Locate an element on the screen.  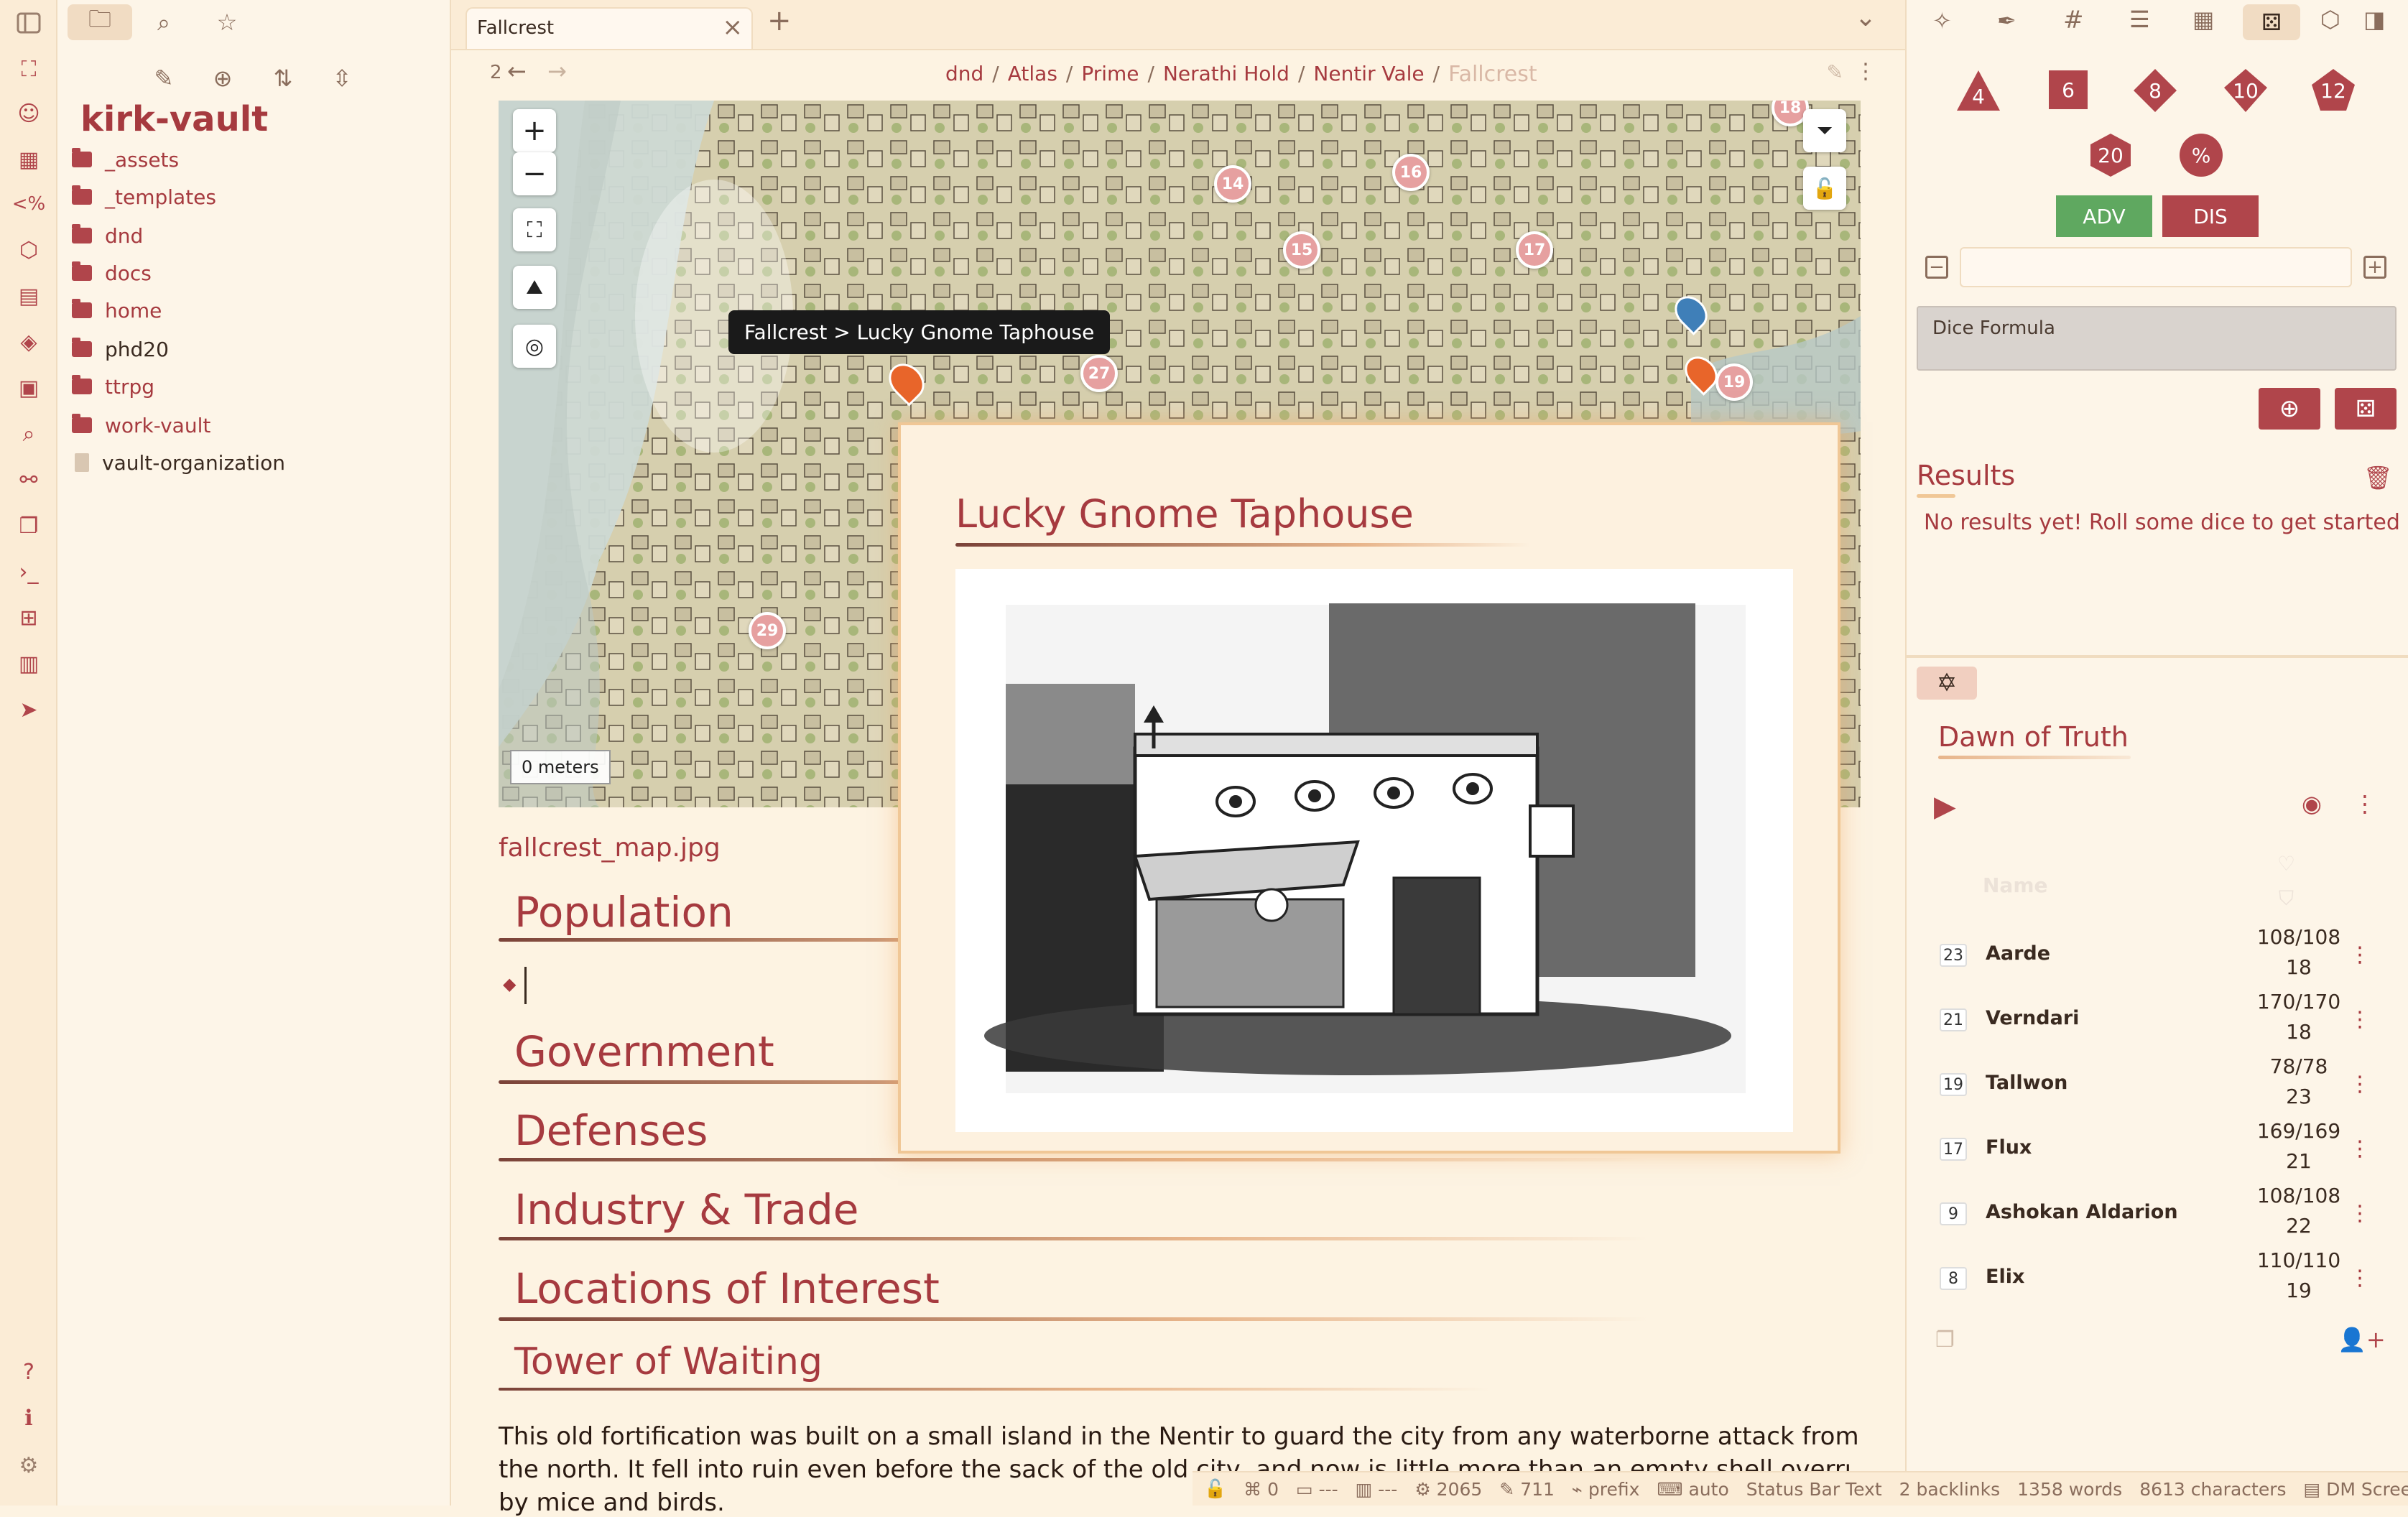
right-sidebar-toggle-icon: ◨ is located at coordinates (2374, 19).